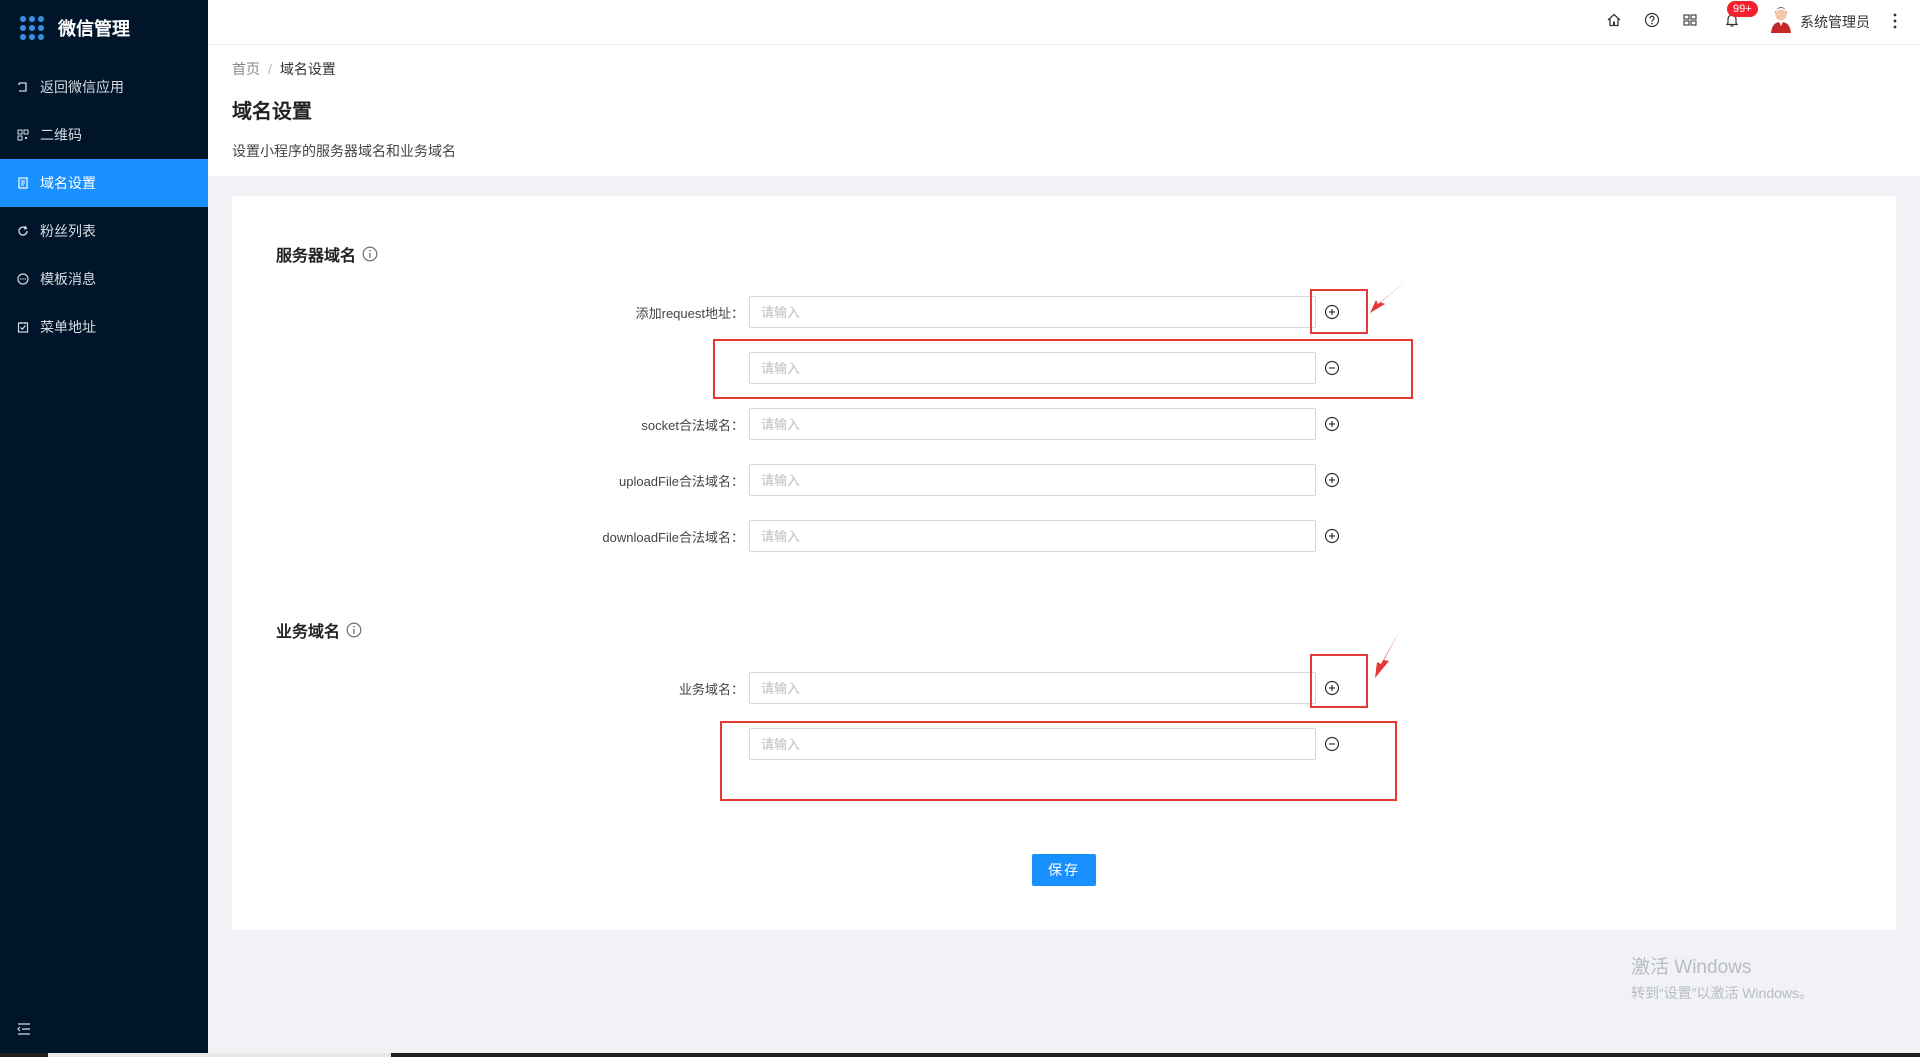 Image resolution: width=1920 pixels, height=1057 pixels. I want to click on section-title-text: 服务器域名, so click(316, 256).